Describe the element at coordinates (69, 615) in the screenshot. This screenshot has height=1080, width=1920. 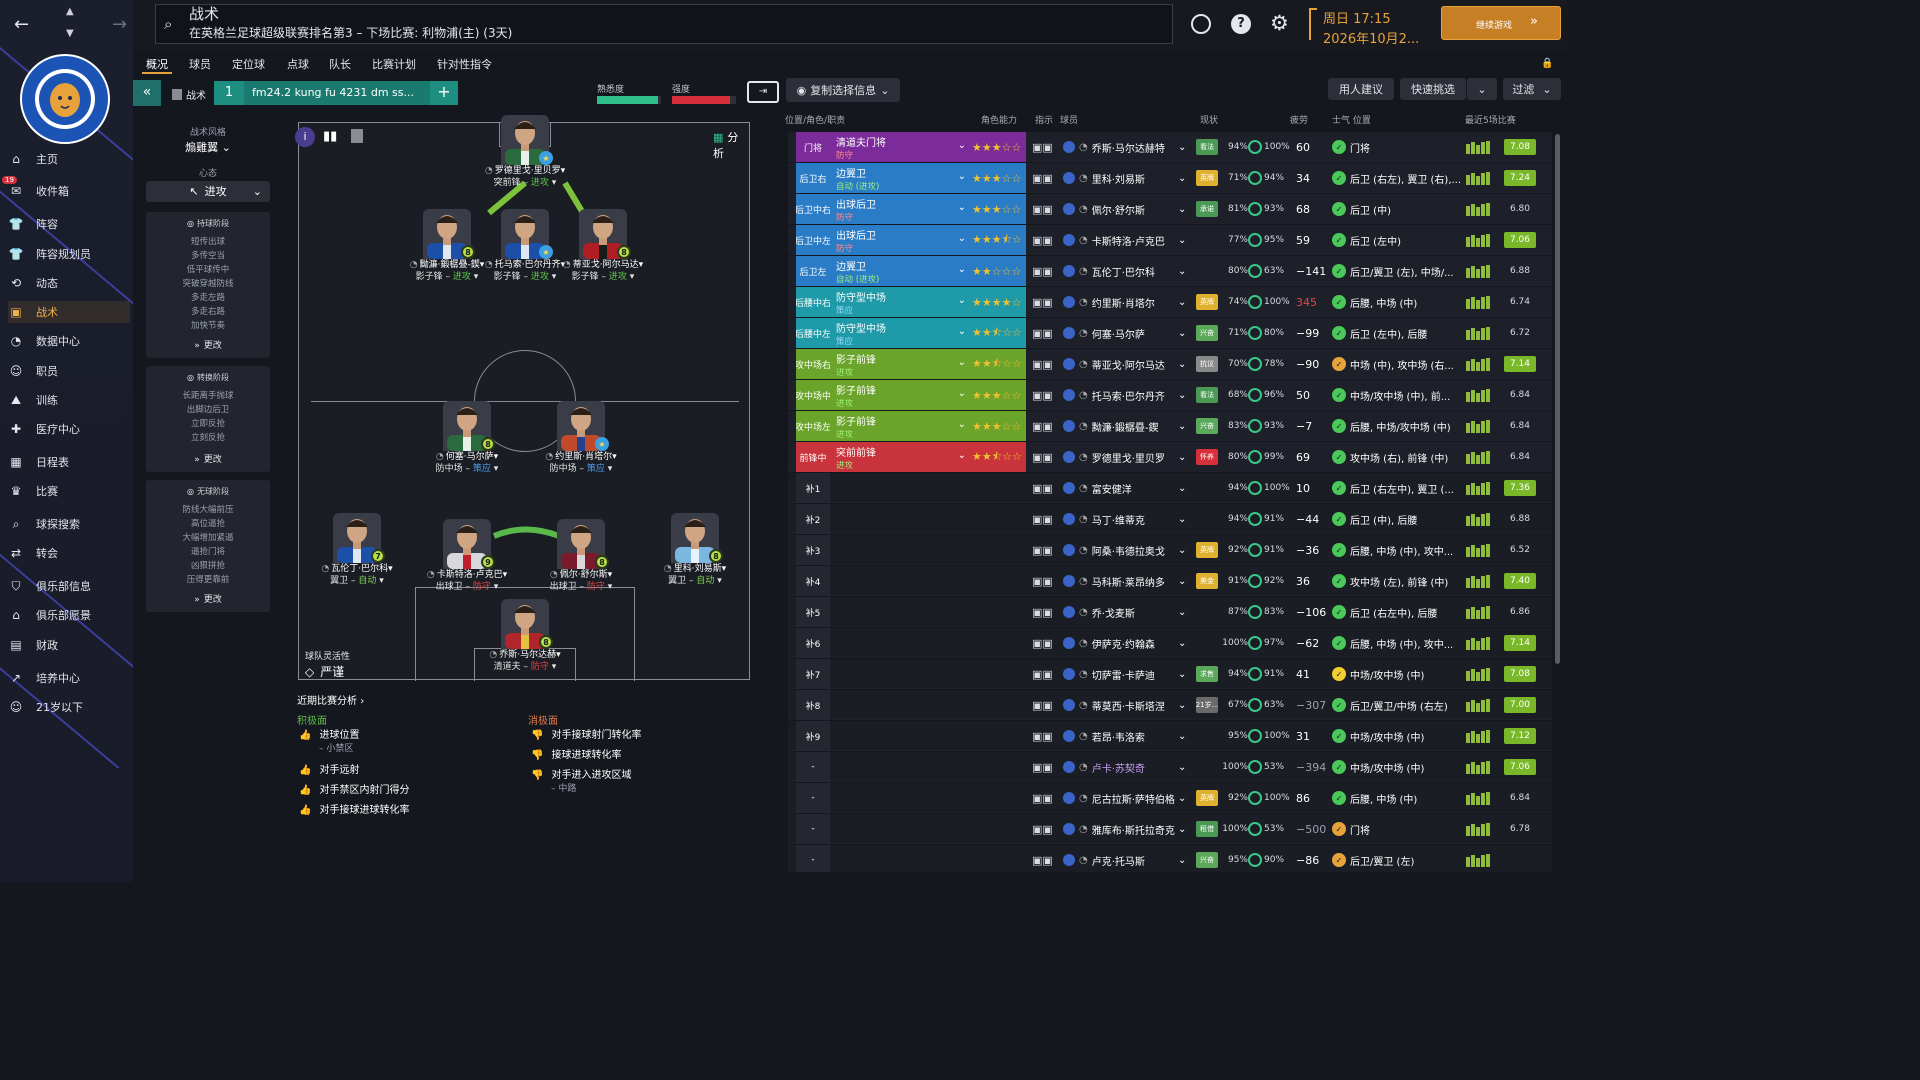
I see `nav-item-vision: ⌂ 俱乐部愿景` at that location.